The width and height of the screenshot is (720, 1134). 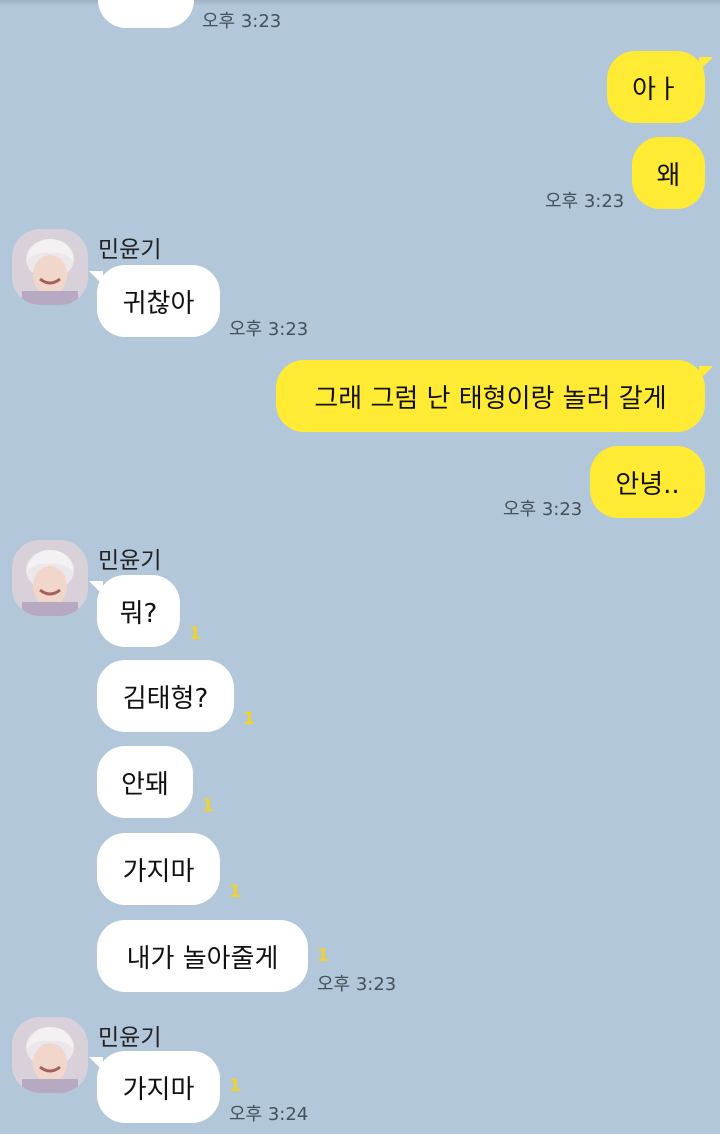 What do you see at coordinates (134, 611) in the screenshot?
I see `message-bubble: 뭐?` at bounding box center [134, 611].